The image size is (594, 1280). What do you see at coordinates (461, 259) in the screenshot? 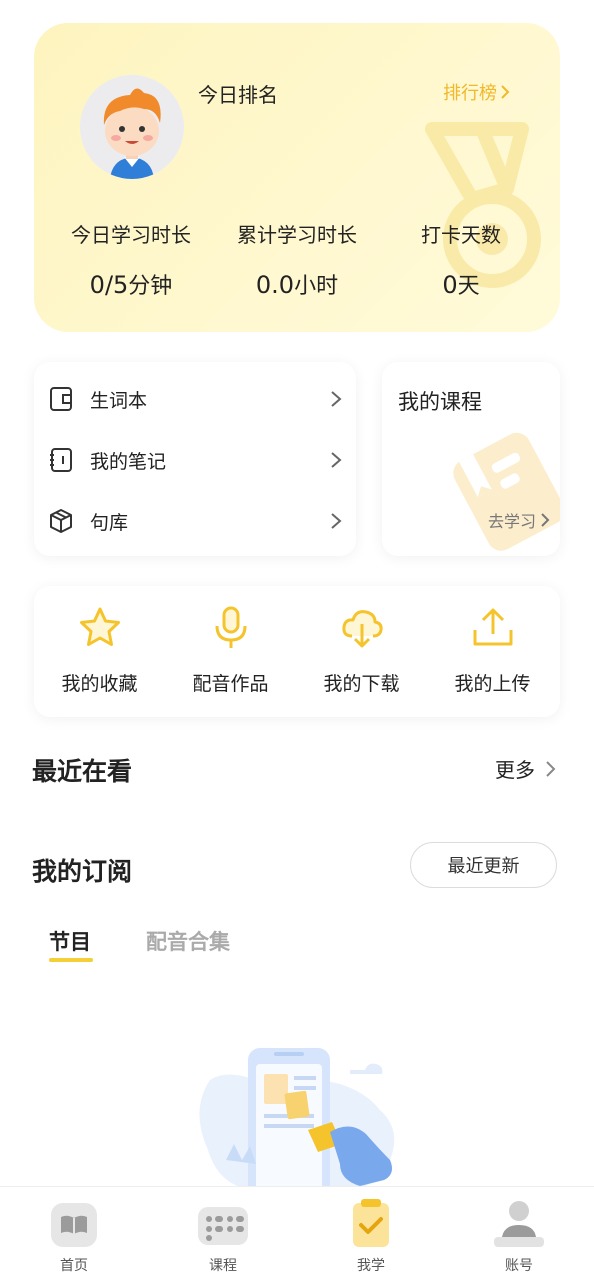
I see `stat-checkin-days: 打卡天数 0天` at bounding box center [461, 259].